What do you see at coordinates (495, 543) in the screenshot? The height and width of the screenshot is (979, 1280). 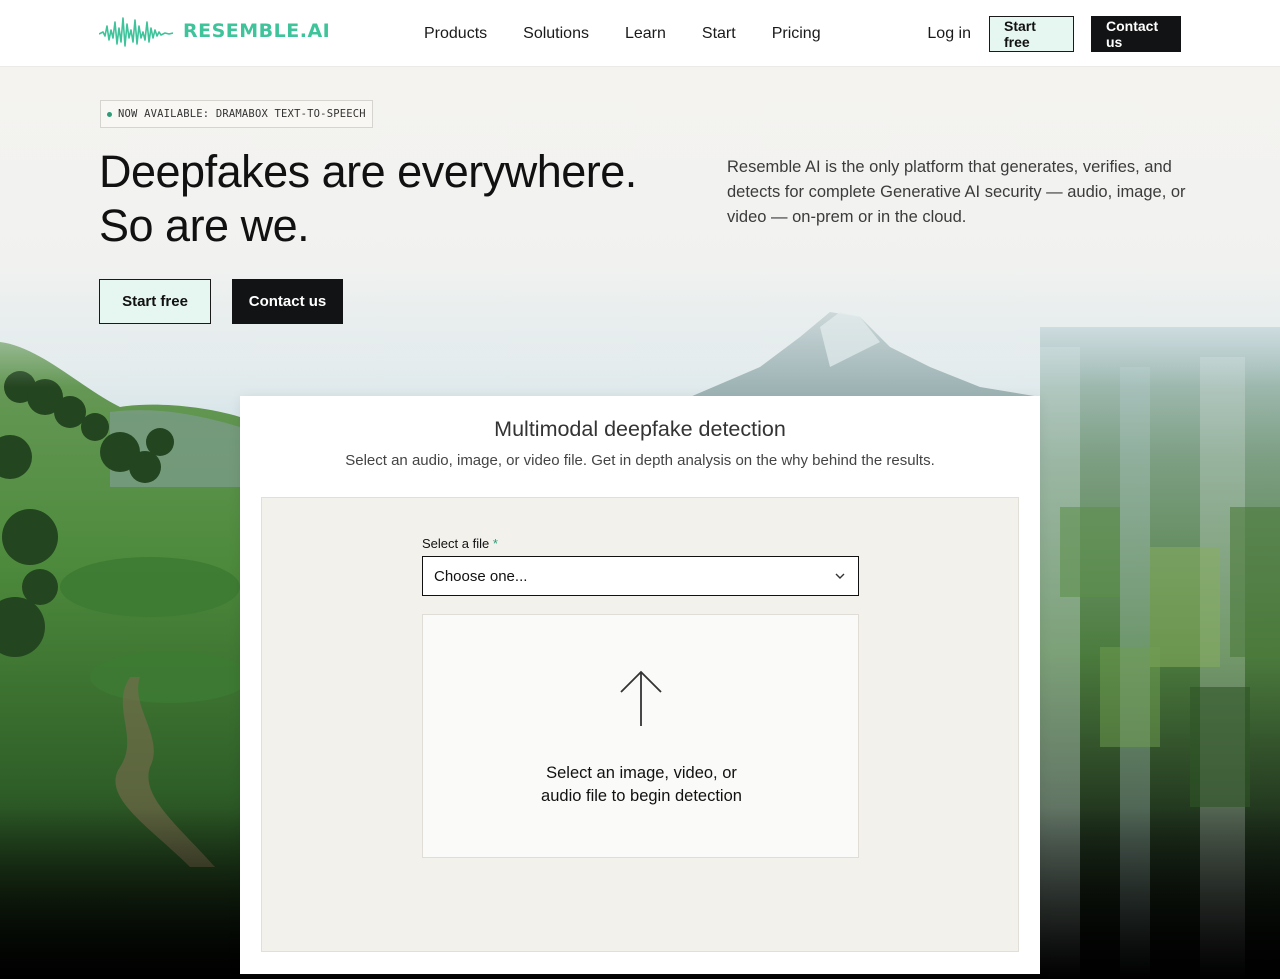 I see `required-asterisk: *` at bounding box center [495, 543].